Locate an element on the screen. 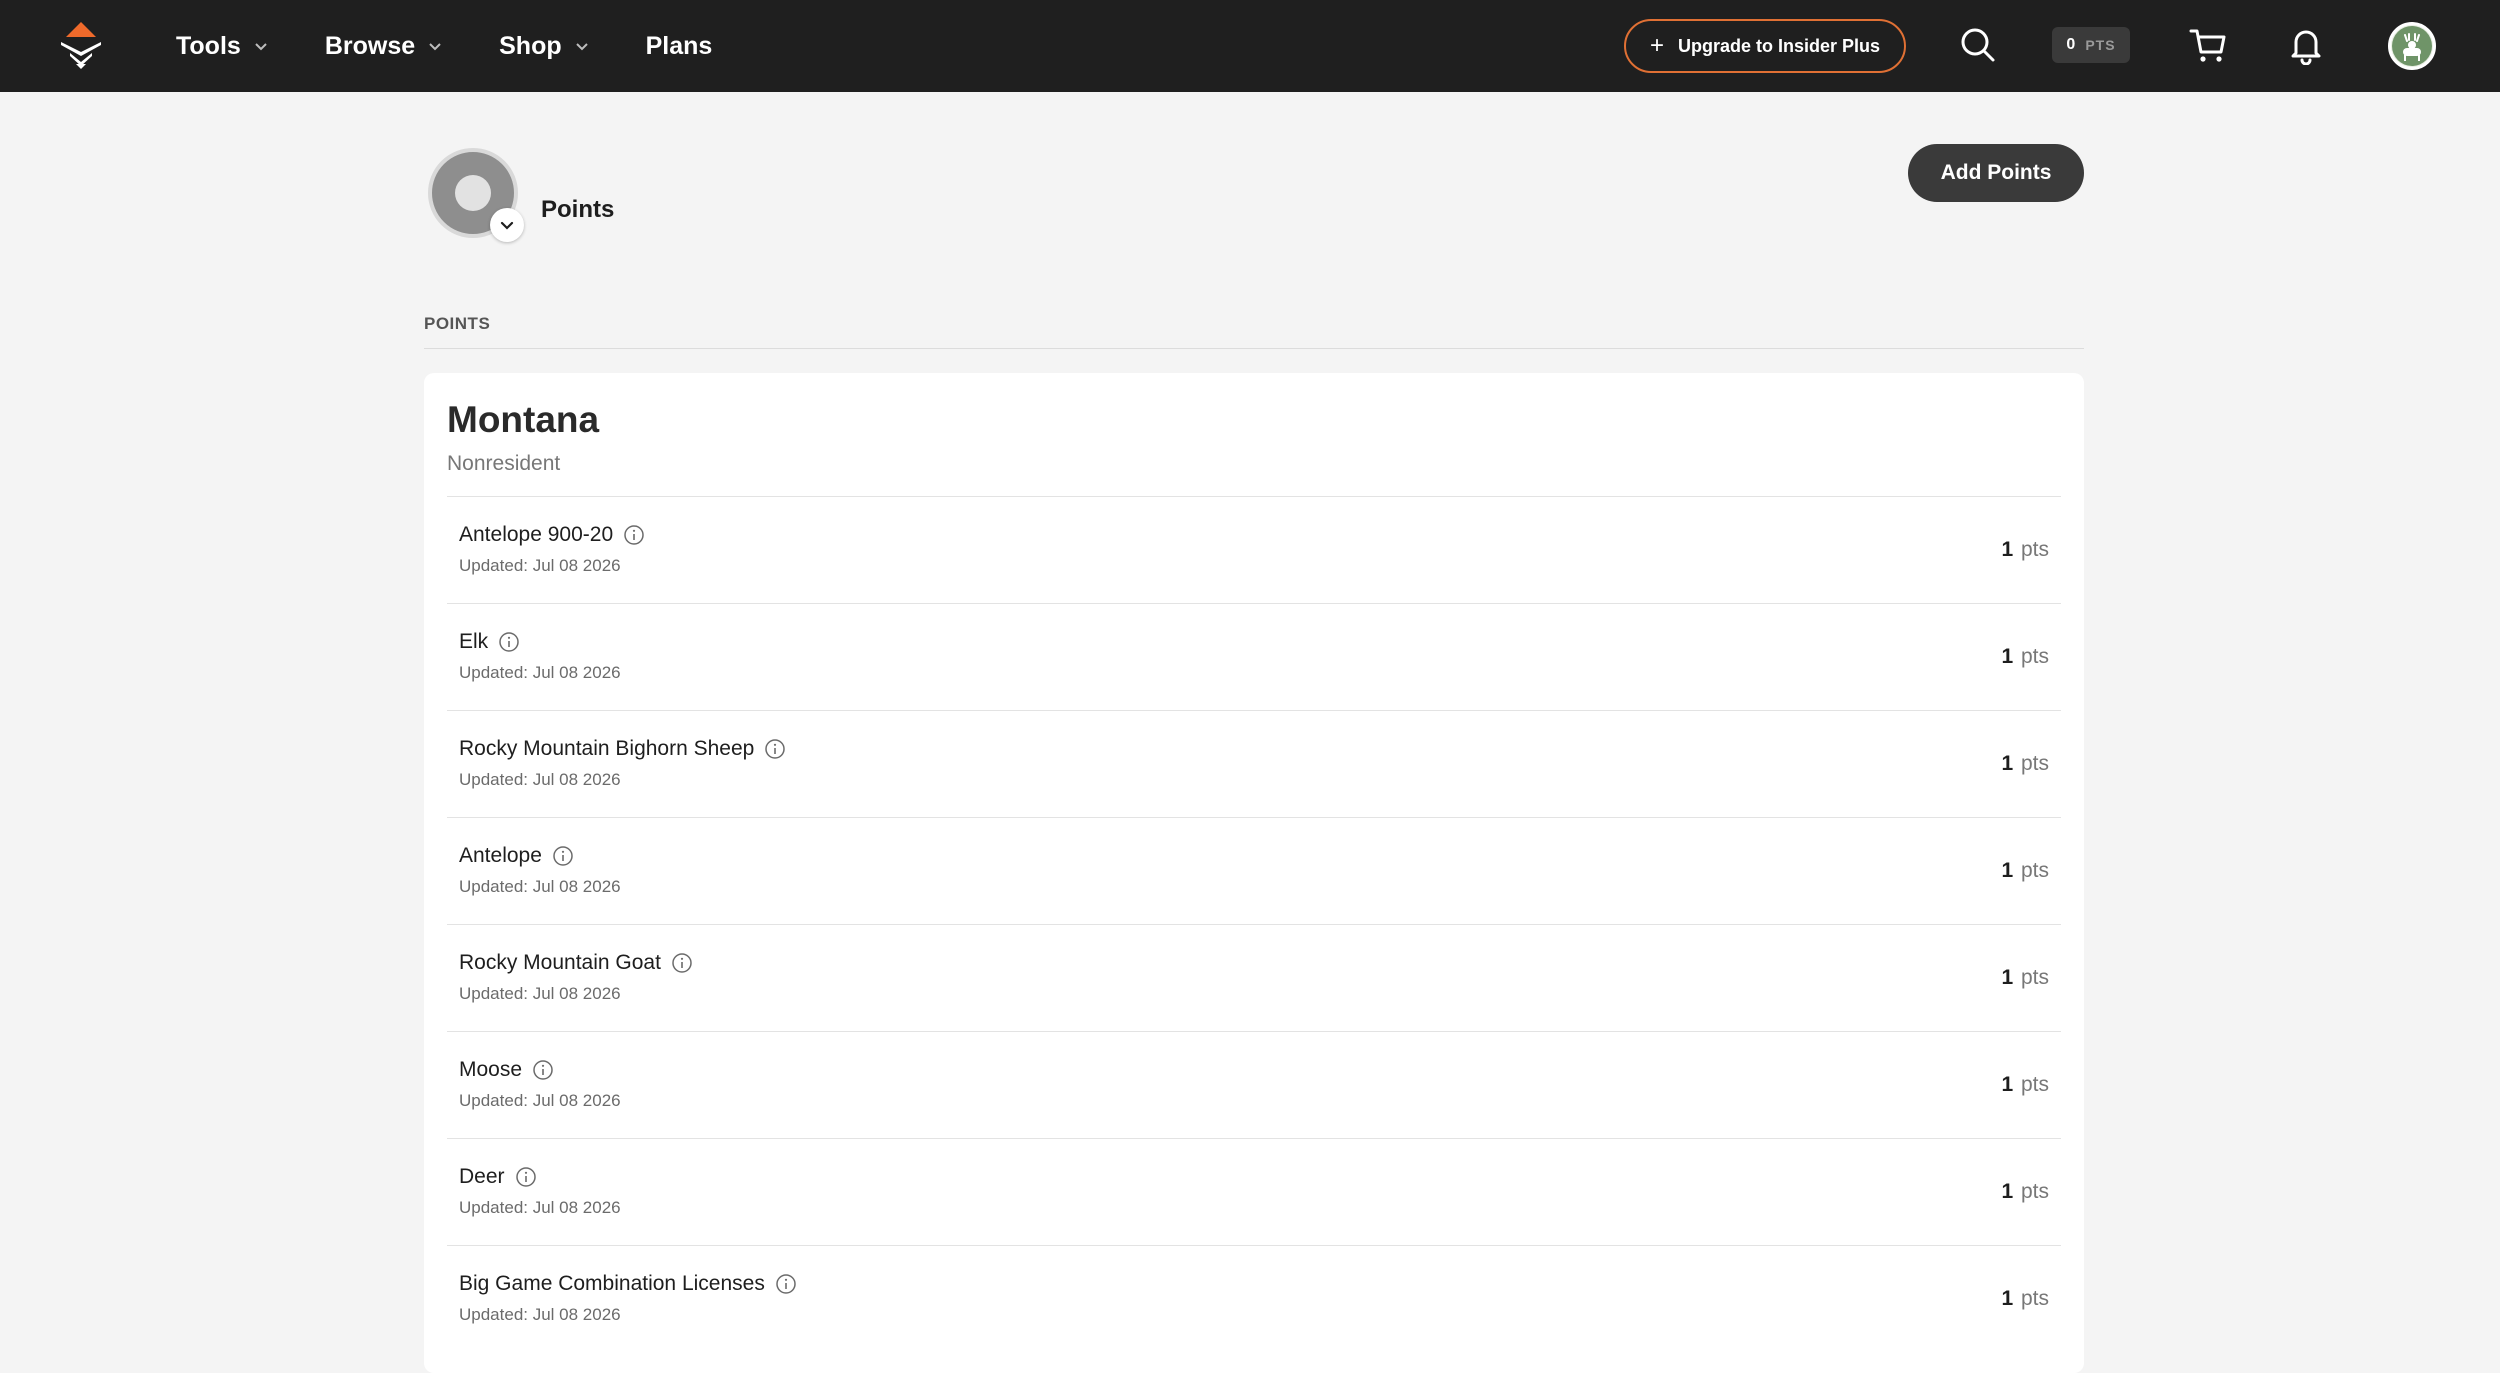 Image resolution: width=2500 pixels, height=1373 pixels. nav-tools: Tools is located at coordinates (222, 46).